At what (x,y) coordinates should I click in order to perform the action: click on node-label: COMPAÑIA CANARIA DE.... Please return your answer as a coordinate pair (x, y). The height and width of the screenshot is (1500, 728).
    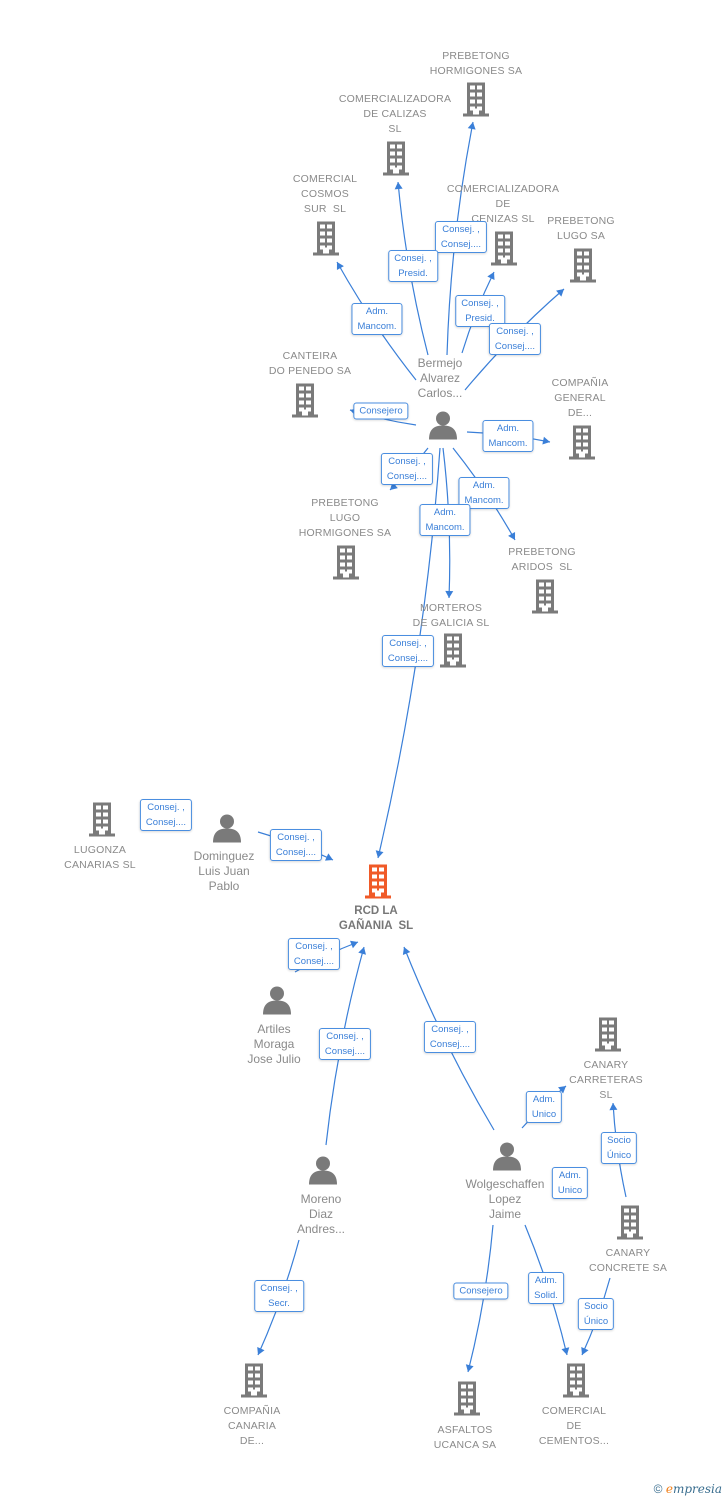
    Looking at the image, I should click on (252, 1426).